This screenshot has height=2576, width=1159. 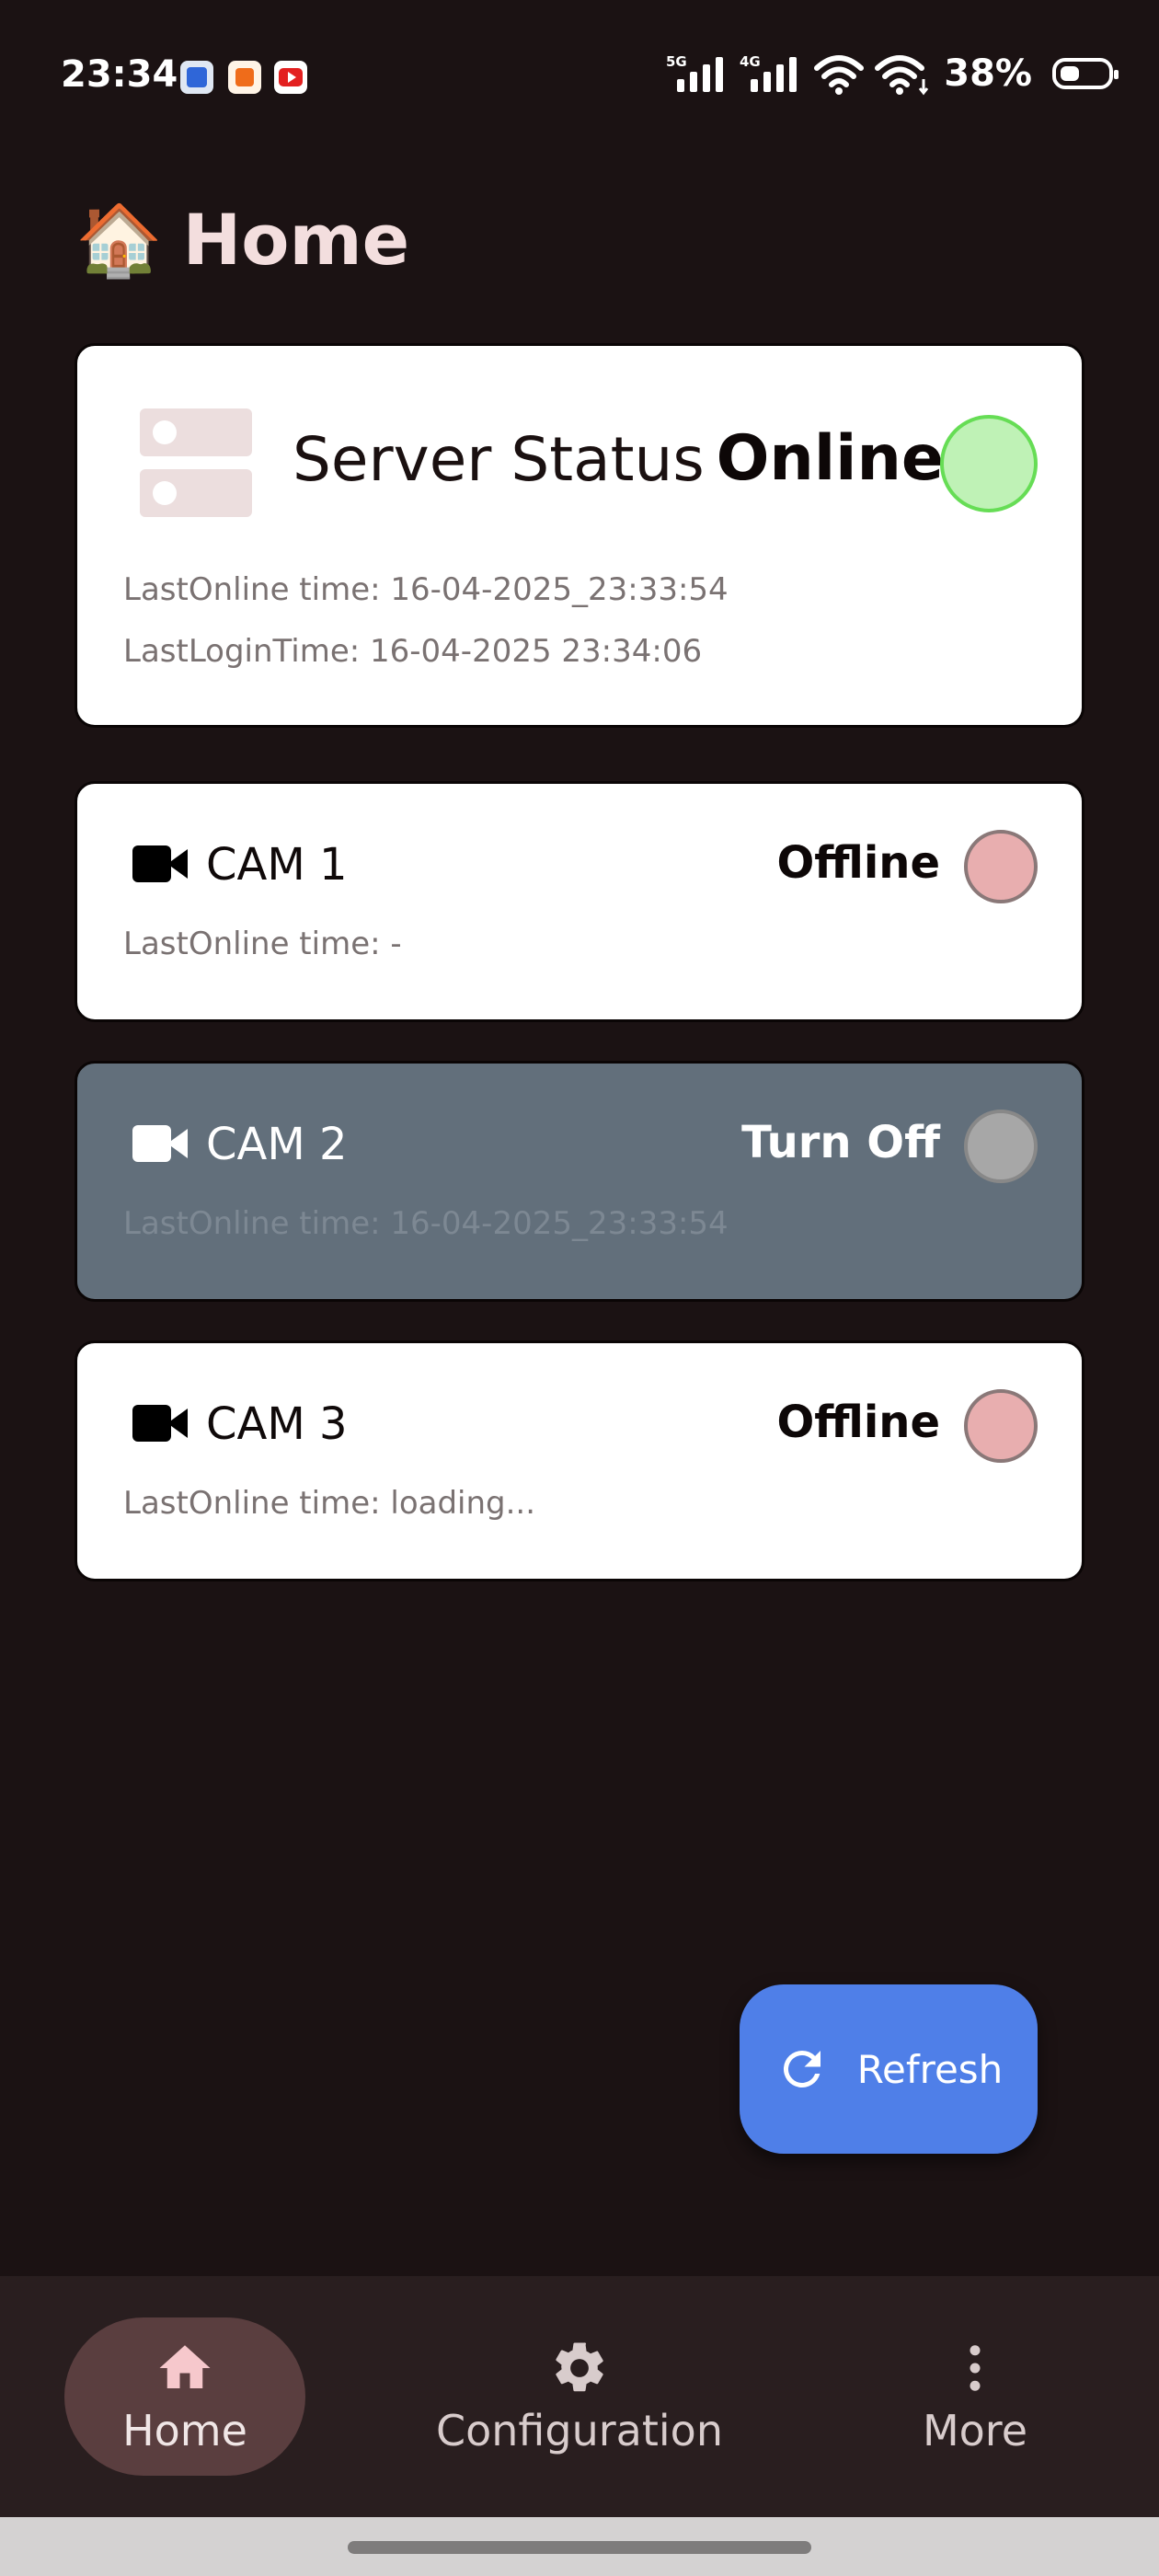 What do you see at coordinates (830, 458) in the screenshot?
I see `server-status-value: Online` at bounding box center [830, 458].